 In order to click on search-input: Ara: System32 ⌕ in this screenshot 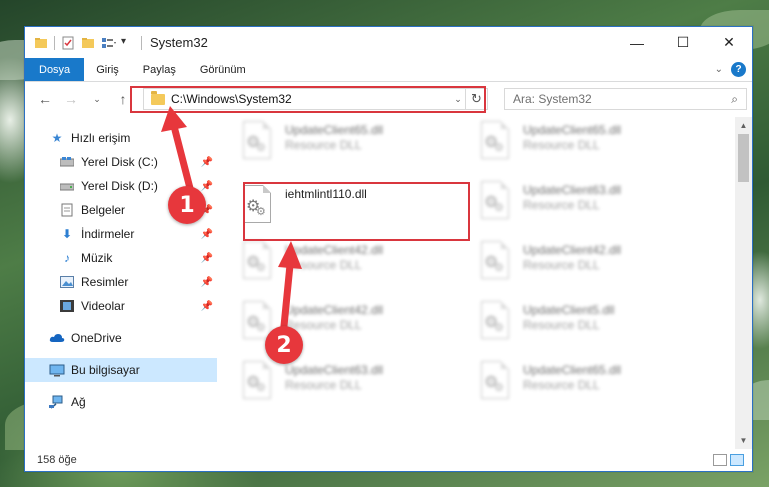, I will do `click(625, 99)`.